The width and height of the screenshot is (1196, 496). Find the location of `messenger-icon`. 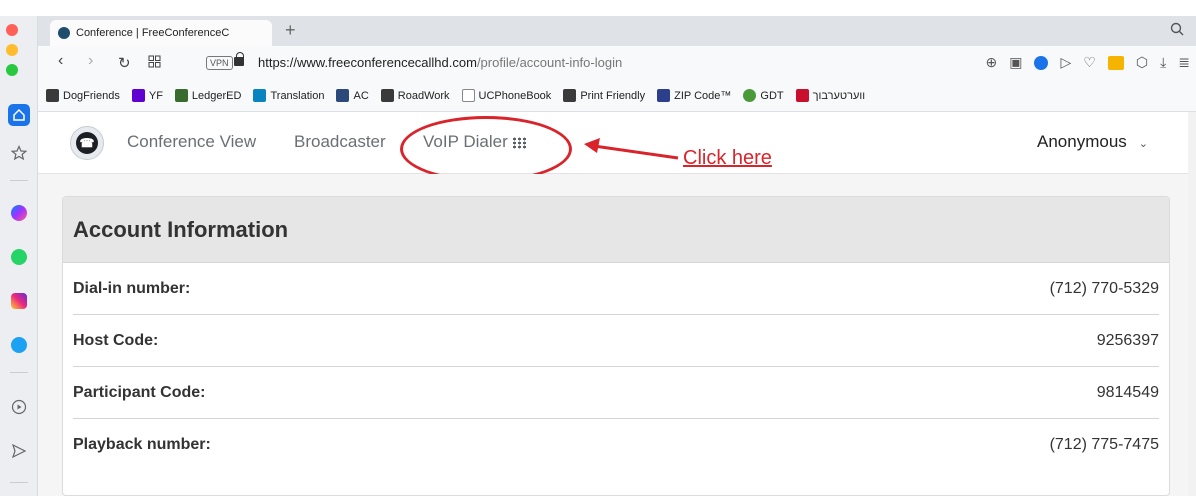

messenger-icon is located at coordinates (19, 213).